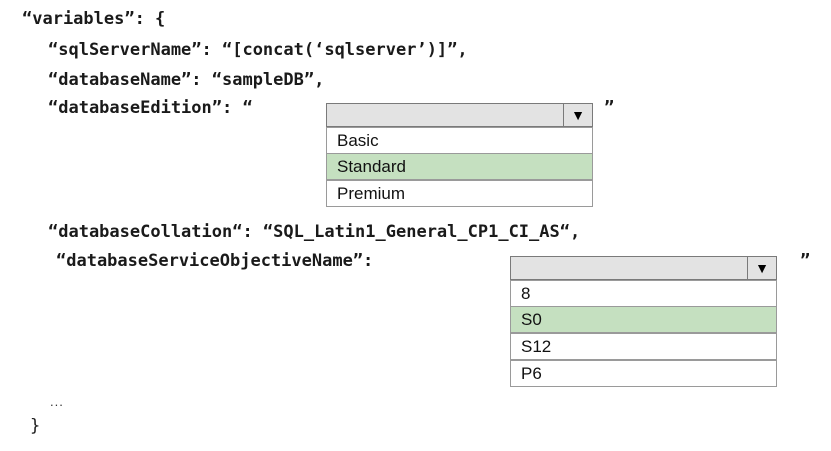  I want to click on service-objective-dropdown: ▼ 8 S0 S12 P6, so click(643, 322).